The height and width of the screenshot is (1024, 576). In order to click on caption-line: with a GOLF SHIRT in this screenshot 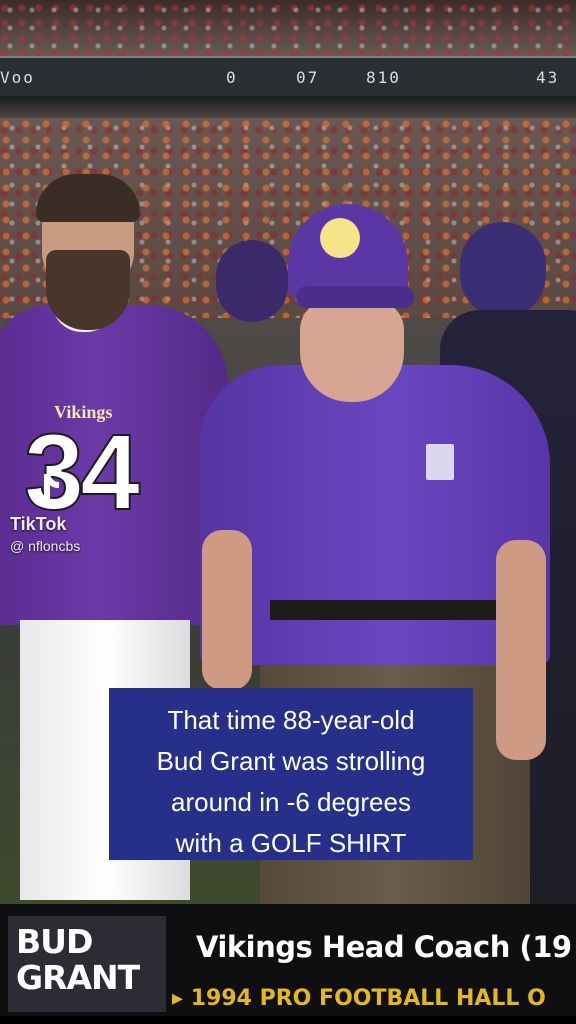, I will do `click(291, 843)`.